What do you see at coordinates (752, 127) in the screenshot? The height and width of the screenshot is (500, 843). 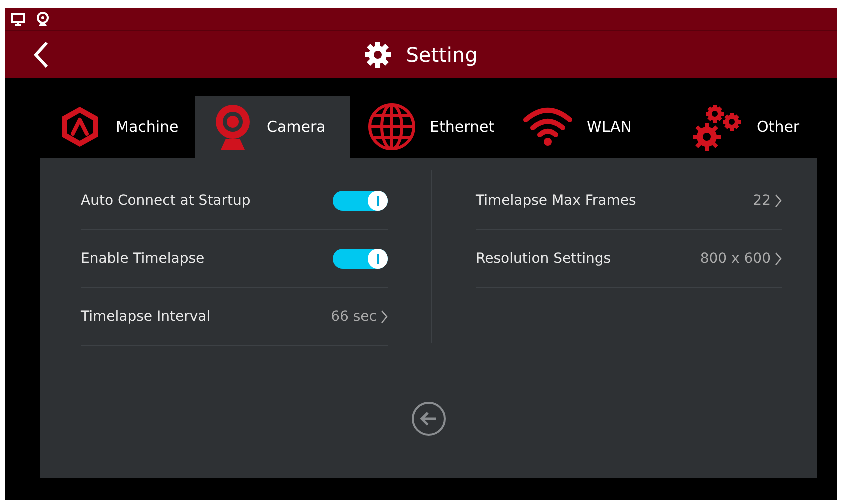 I see `tab: Other` at bounding box center [752, 127].